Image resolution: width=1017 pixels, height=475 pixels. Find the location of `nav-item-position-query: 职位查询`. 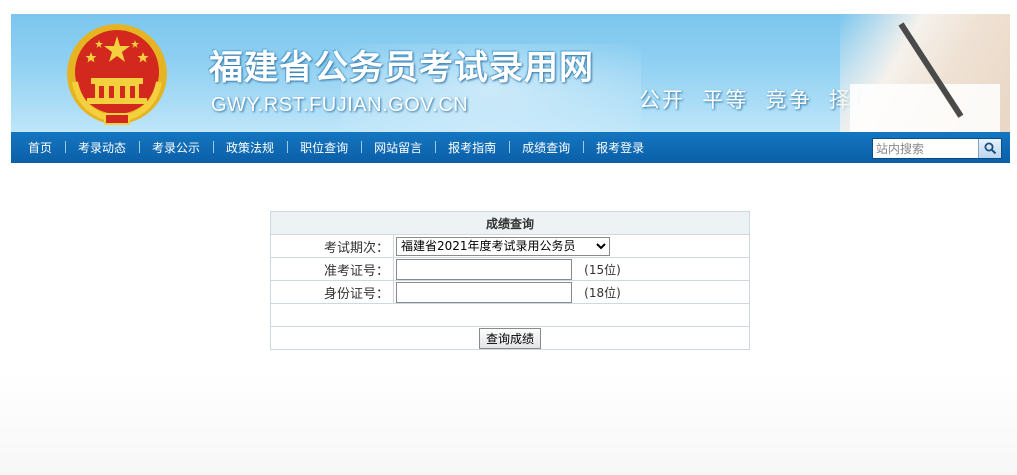

nav-item-position-query: 职位查询 is located at coordinates (324, 147).